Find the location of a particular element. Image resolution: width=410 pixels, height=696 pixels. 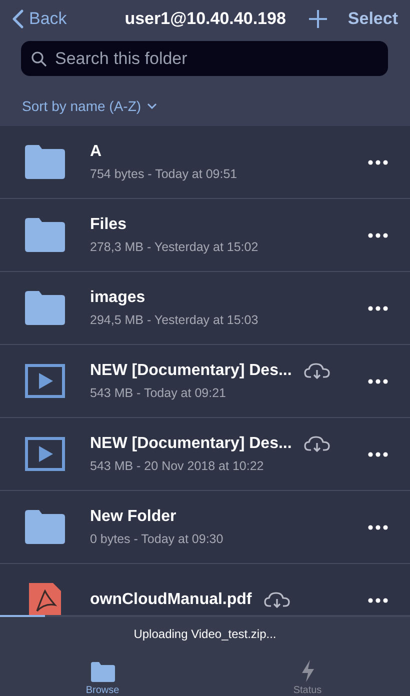

file-details: 278,3 MB - Yesterday at 15:02 is located at coordinates (175, 247).